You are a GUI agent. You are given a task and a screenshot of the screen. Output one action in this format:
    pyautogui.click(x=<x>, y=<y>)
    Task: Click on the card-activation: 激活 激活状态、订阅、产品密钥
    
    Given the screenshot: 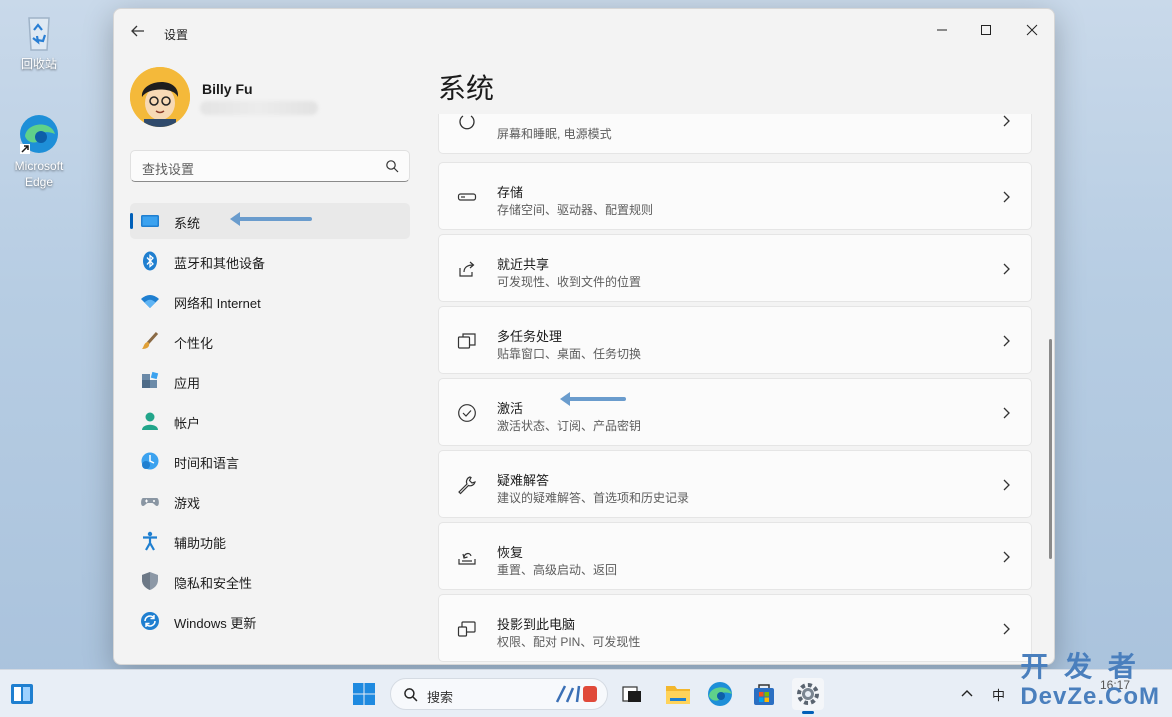 What is the action you would take?
    pyautogui.click(x=735, y=412)
    